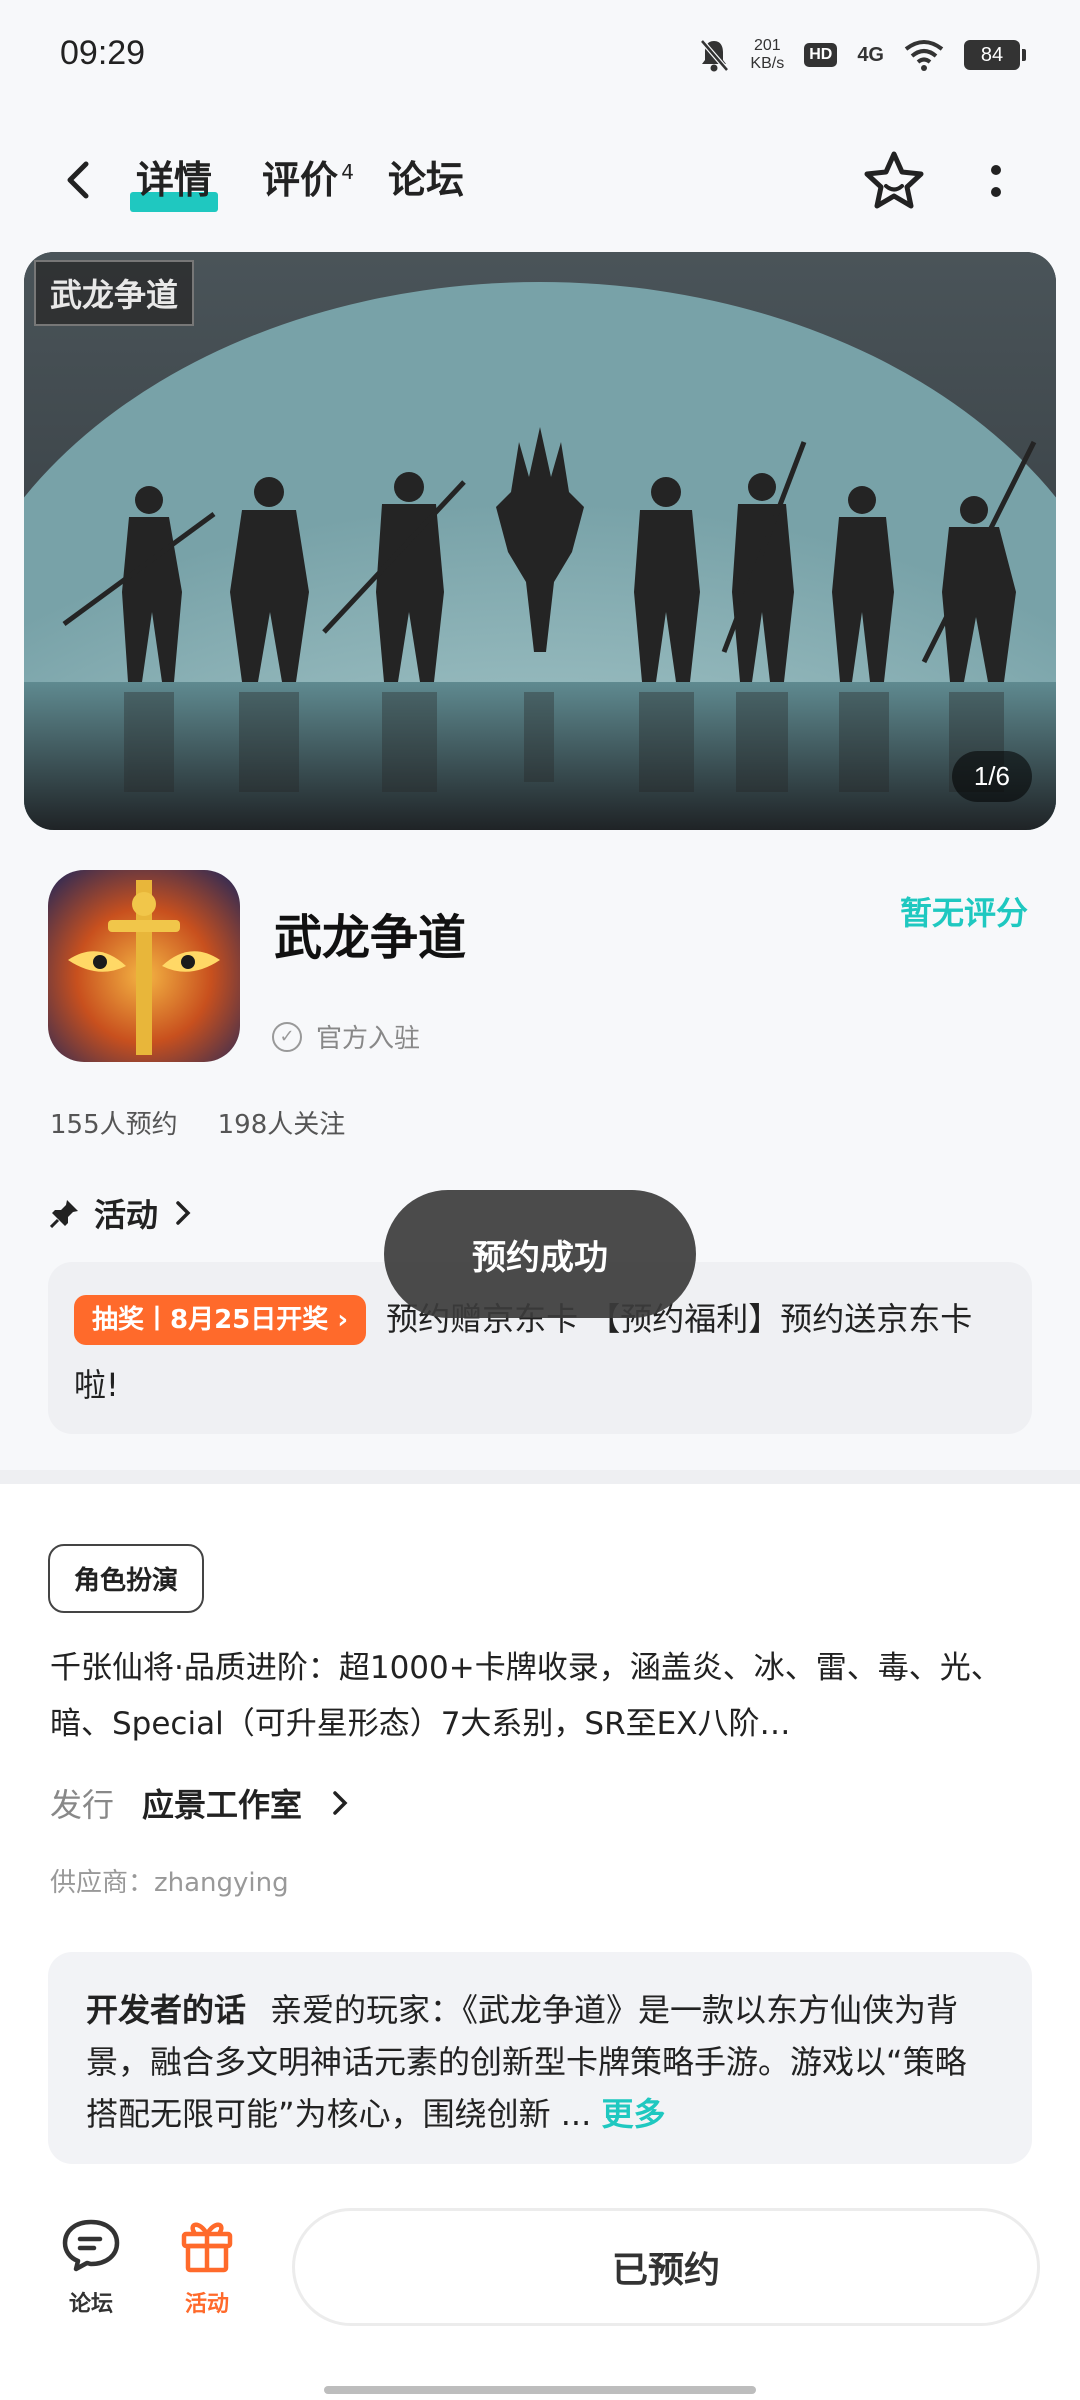  I want to click on network-type: 4G, so click(870, 54).